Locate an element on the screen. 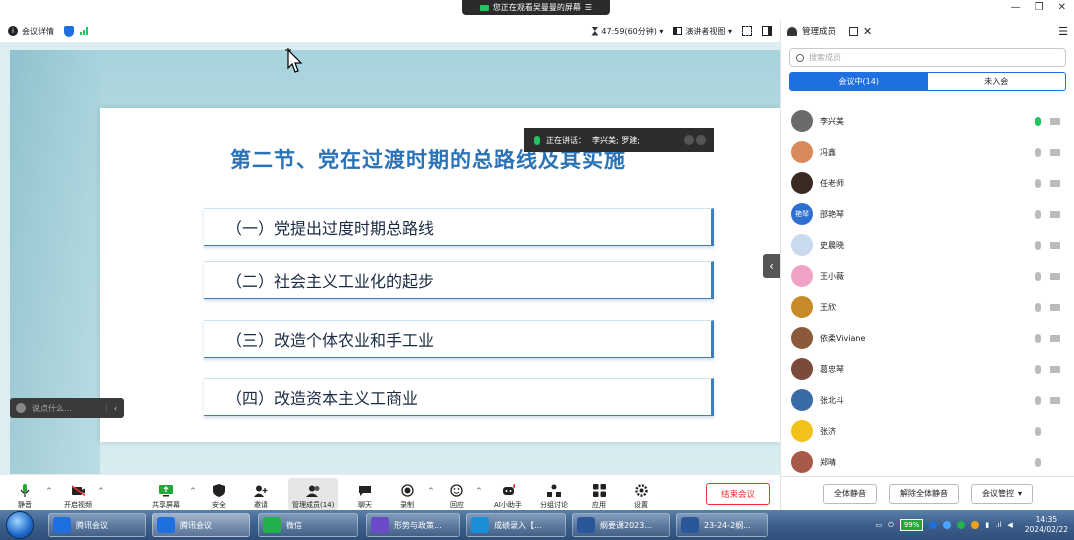 The height and width of the screenshot is (540, 1074). unmute-all-button: 解除全体静音 is located at coordinates (923, 493).